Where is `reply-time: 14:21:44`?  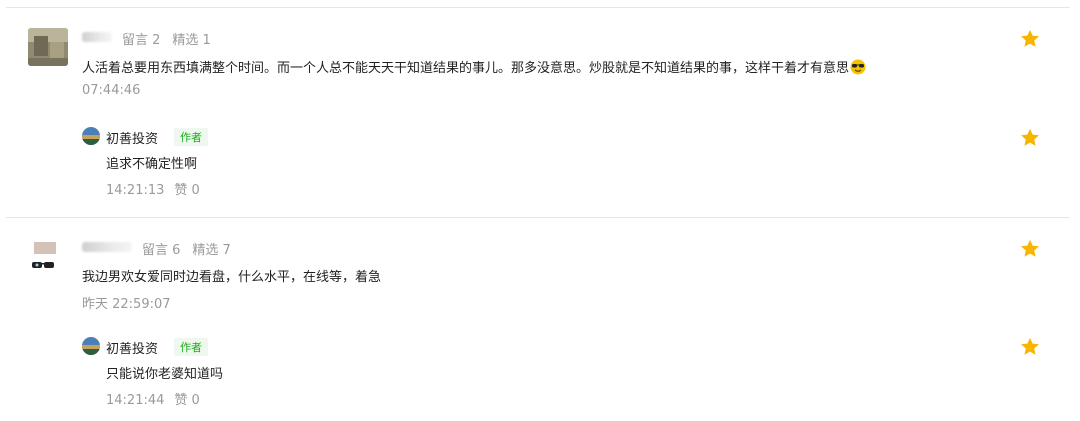 reply-time: 14:21:44 is located at coordinates (135, 400).